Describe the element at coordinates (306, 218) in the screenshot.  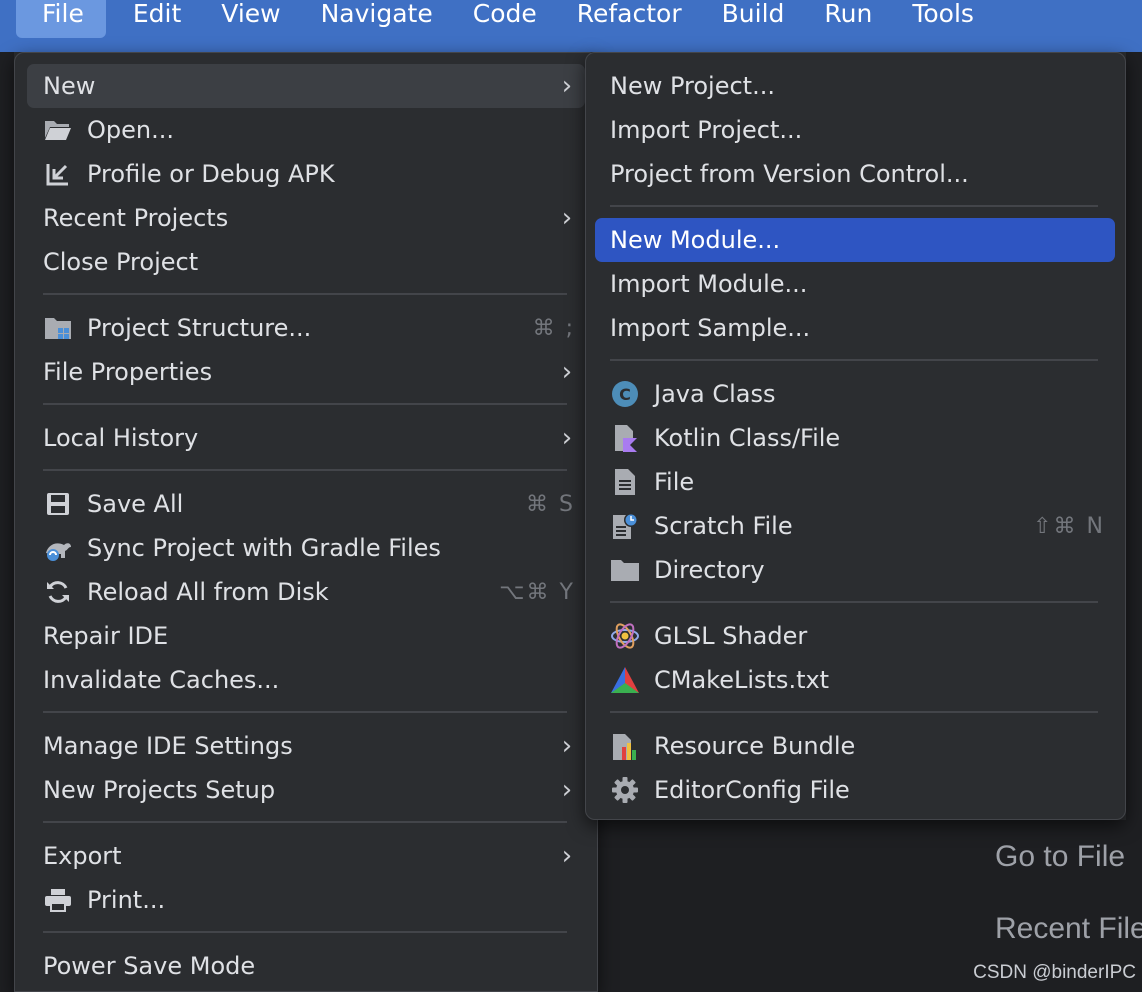
I see `menu-item-recent-projects: Recent Projects ›` at that location.